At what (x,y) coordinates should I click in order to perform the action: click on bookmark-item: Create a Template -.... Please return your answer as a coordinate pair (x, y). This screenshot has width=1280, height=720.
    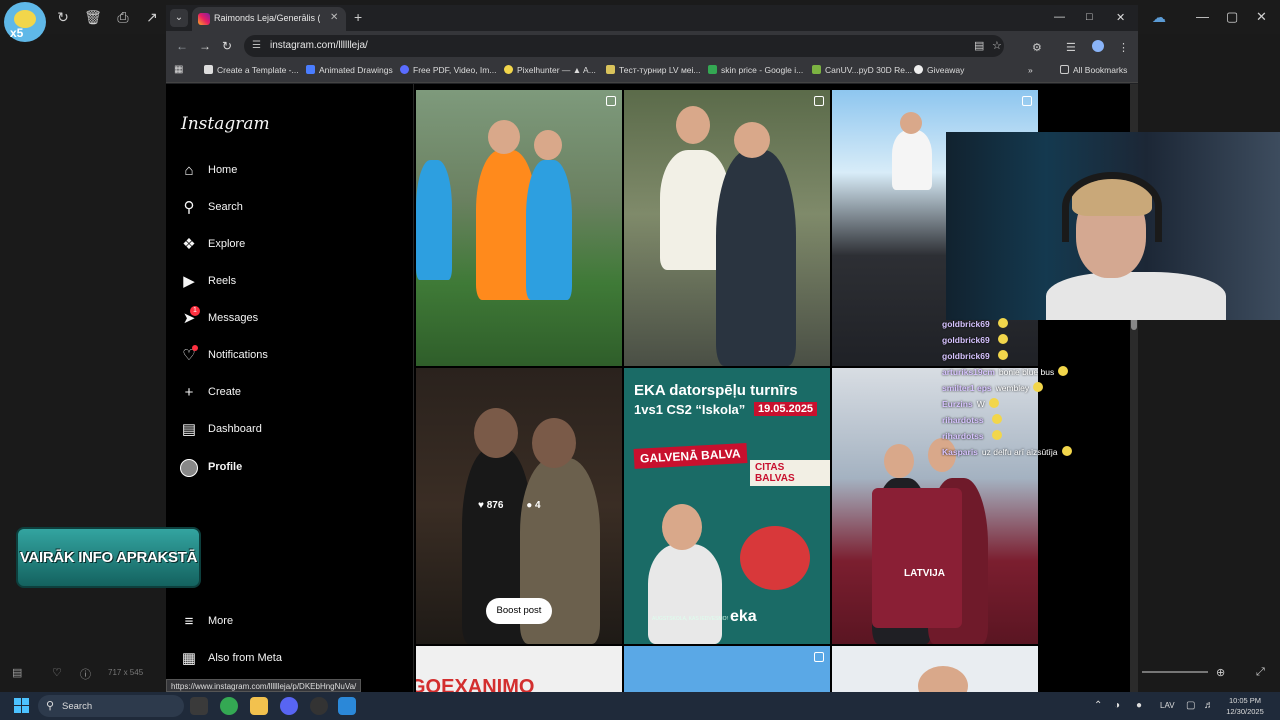
    Looking at the image, I should click on (251, 70).